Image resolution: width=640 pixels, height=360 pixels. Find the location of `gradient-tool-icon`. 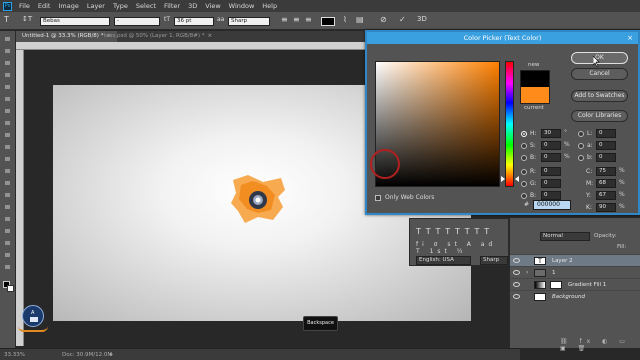

gradient-tool-icon is located at coordinates (8, 171).